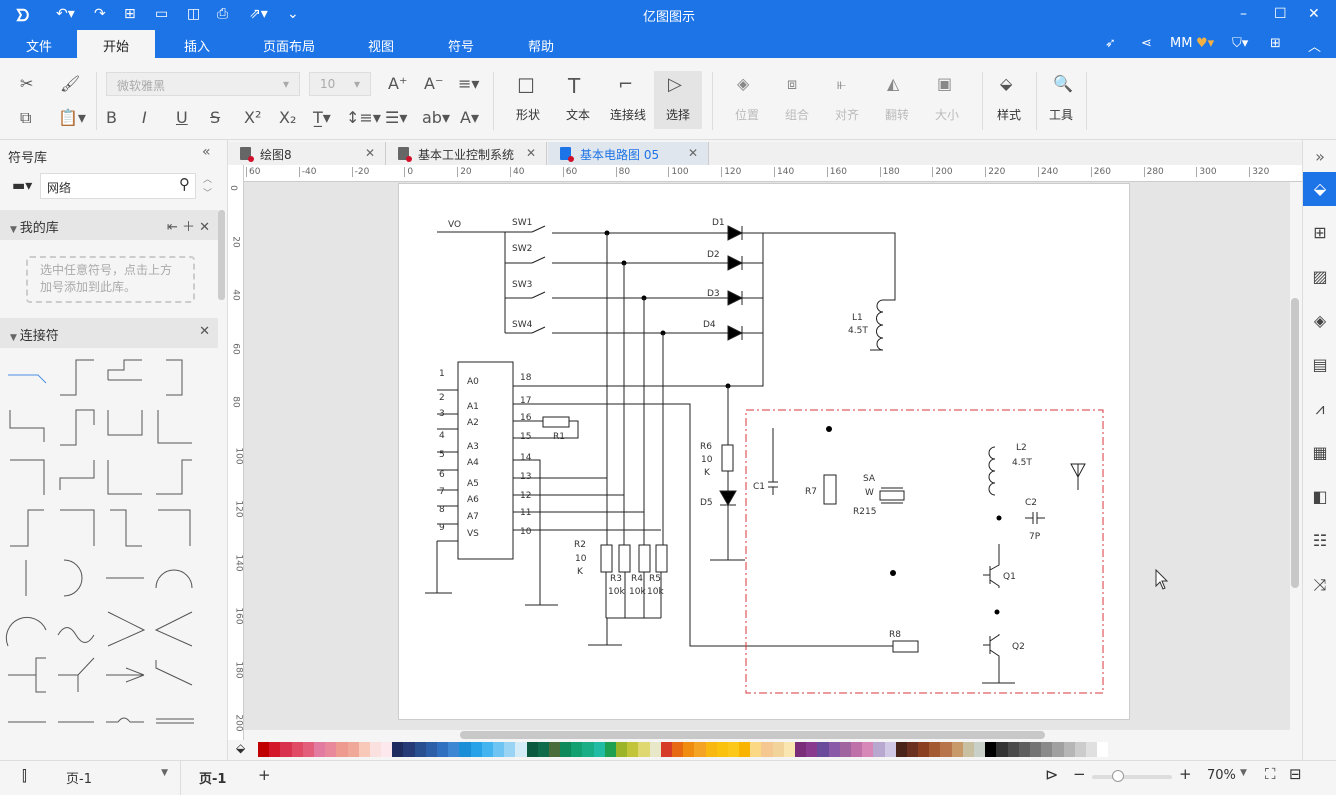 This screenshot has height=795, width=1336. I want to click on table-panel-icon: ▦, so click(1319, 453).